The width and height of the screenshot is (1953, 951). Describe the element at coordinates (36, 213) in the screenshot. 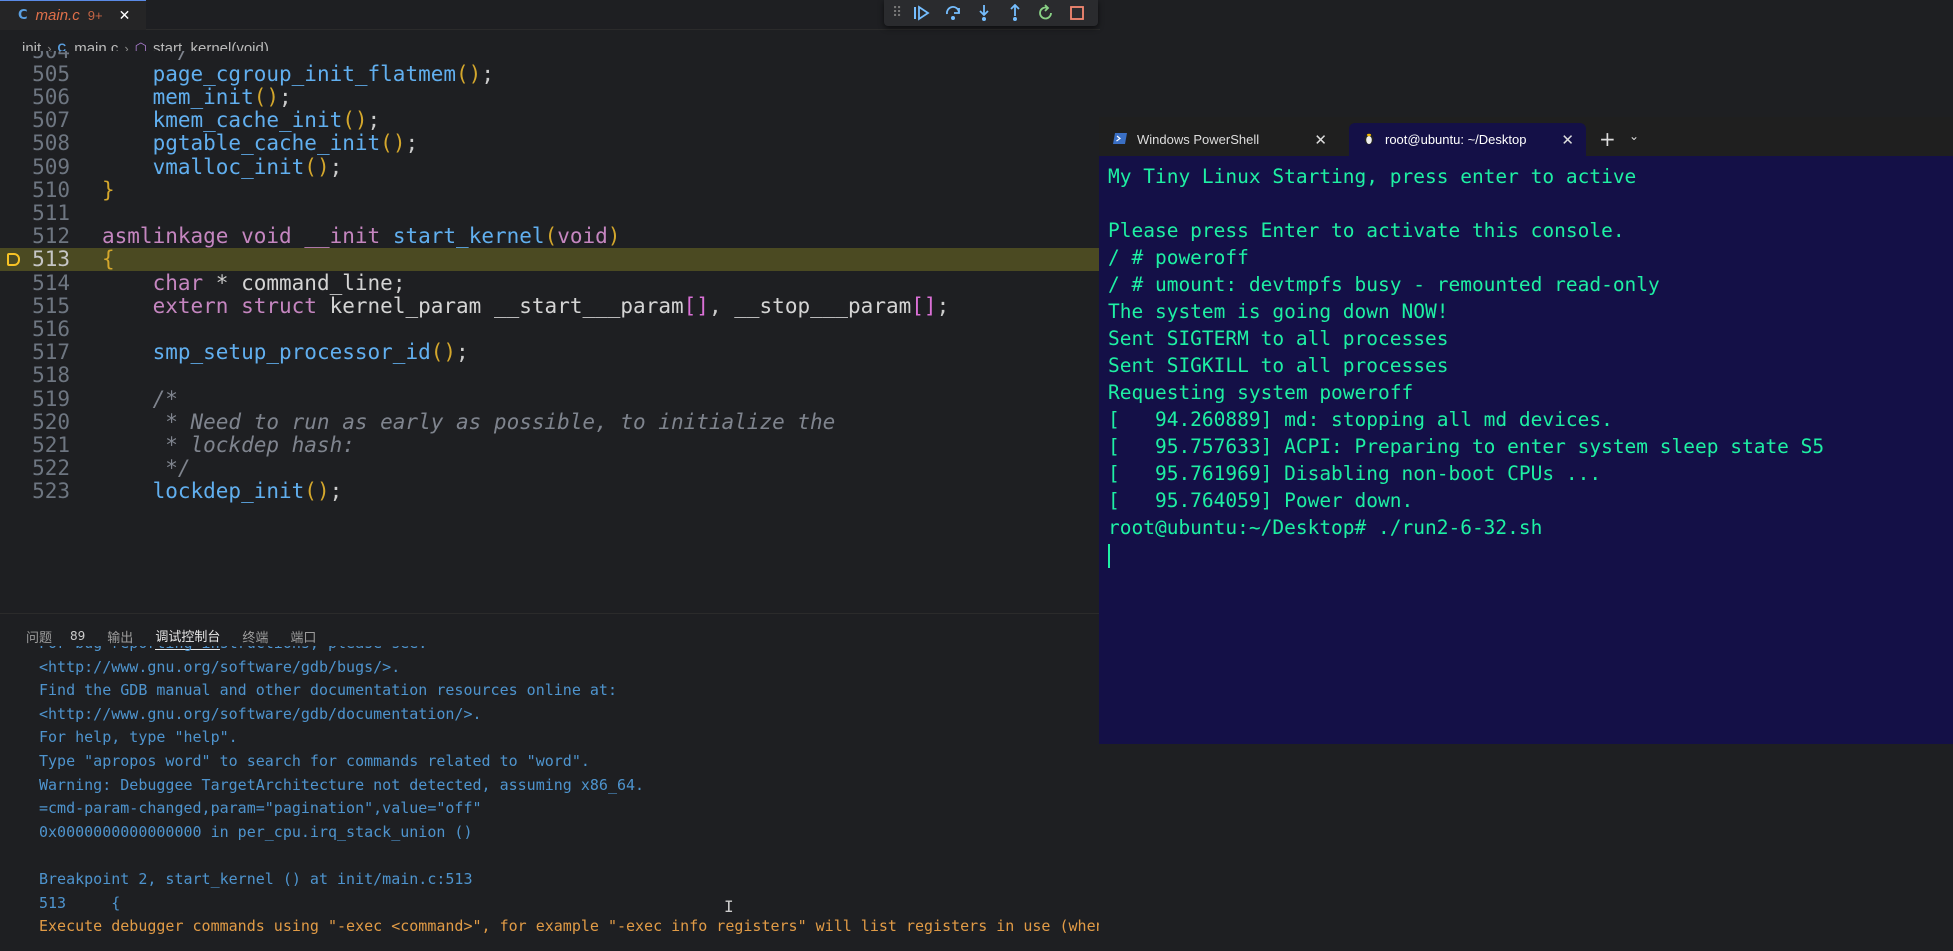

I see `line-number: 511` at that location.